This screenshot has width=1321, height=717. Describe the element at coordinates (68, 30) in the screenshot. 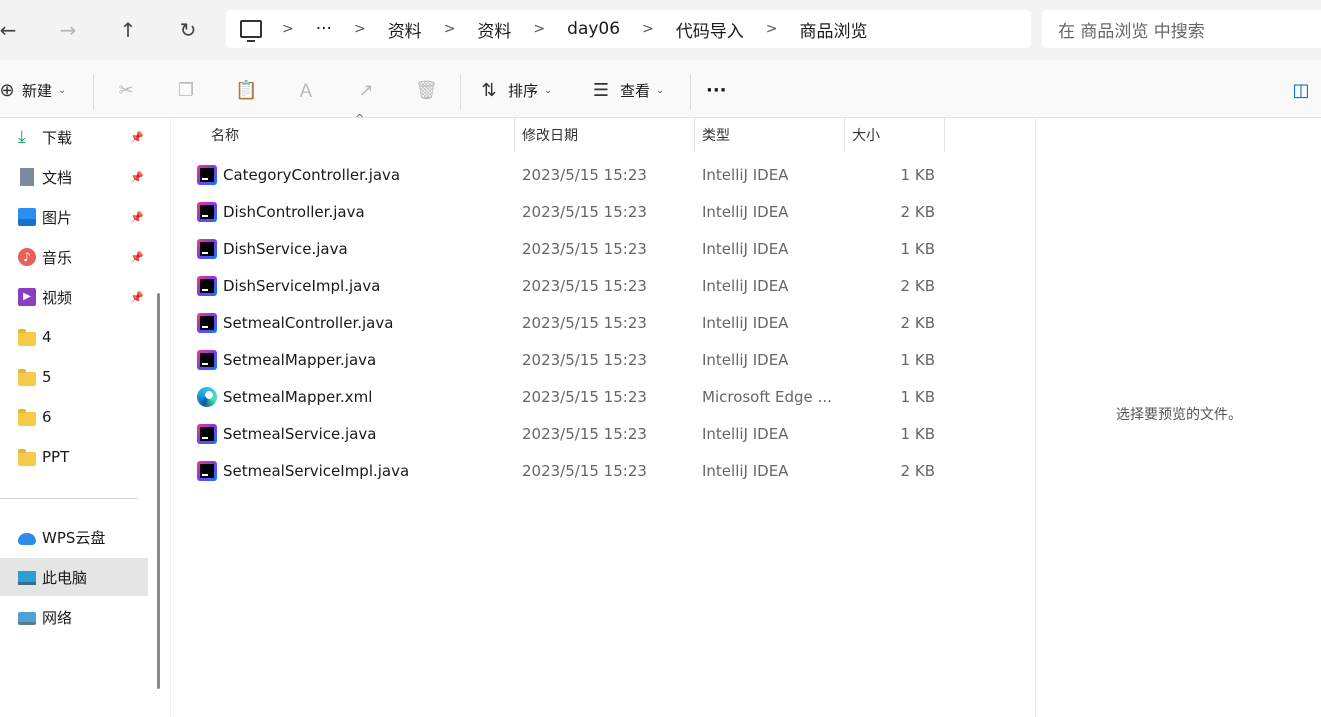

I see `forward-button: →` at that location.